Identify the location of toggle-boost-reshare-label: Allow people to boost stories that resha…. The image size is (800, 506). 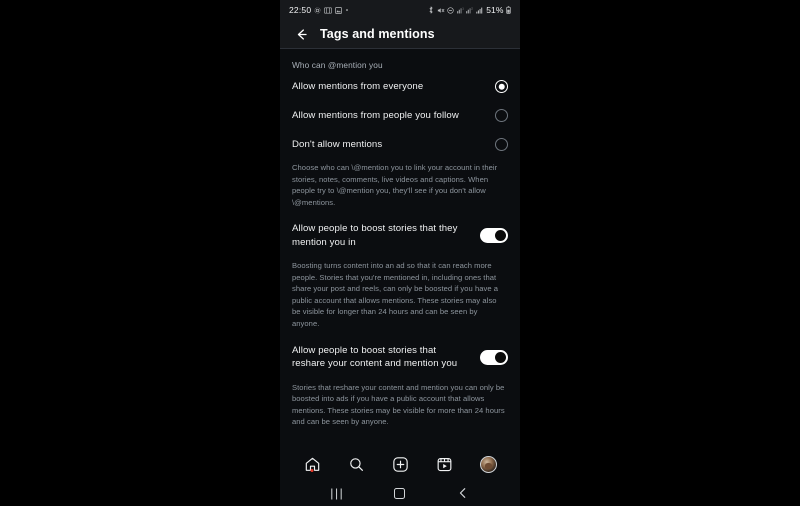
(375, 357).